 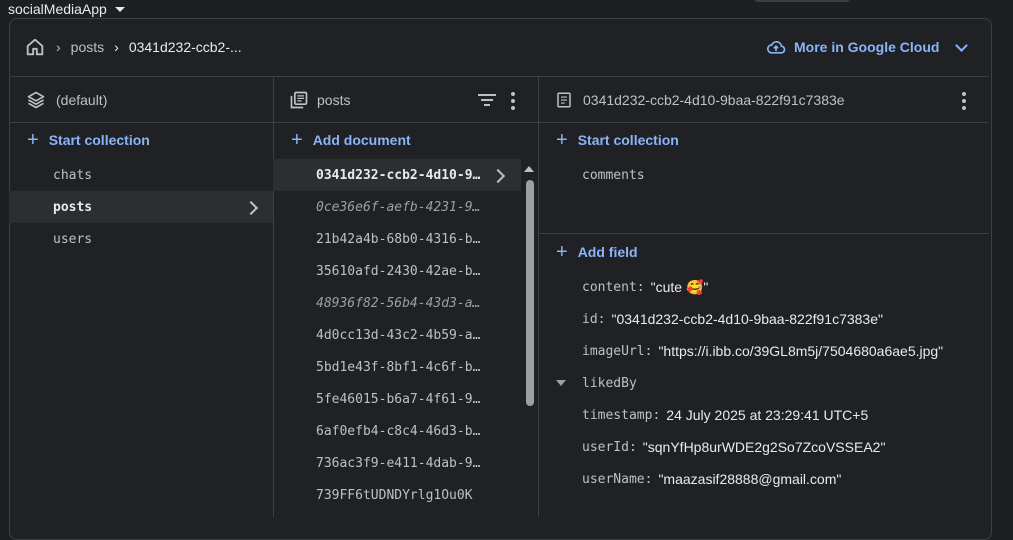 What do you see at coordinates (767, 415) in the screenshot?
I see `field-value: 24 July 2025 at 23:29:41 UTC+5` at bounding box center [767, 415].